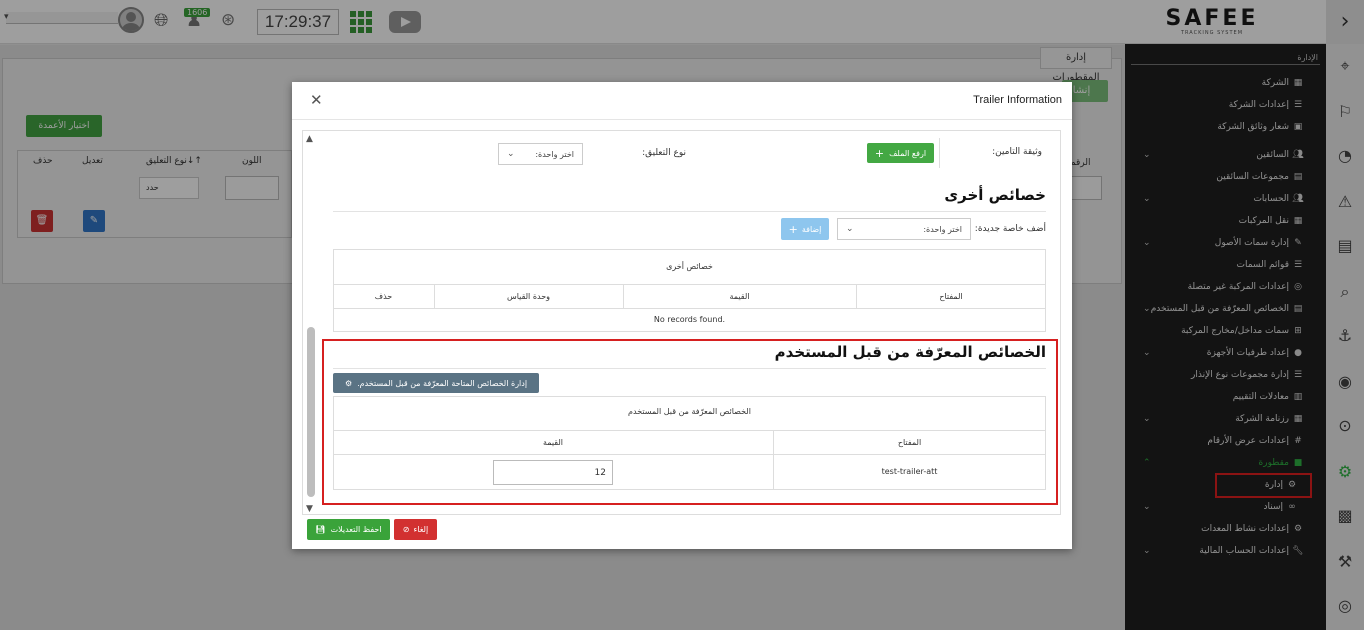 This screenshot has width=1364, height=630. What do you see at coordinates (900, 153) in the screenshot?
I see `upload-file-button: ارفع الملف +` at bounding box center [900, 153].